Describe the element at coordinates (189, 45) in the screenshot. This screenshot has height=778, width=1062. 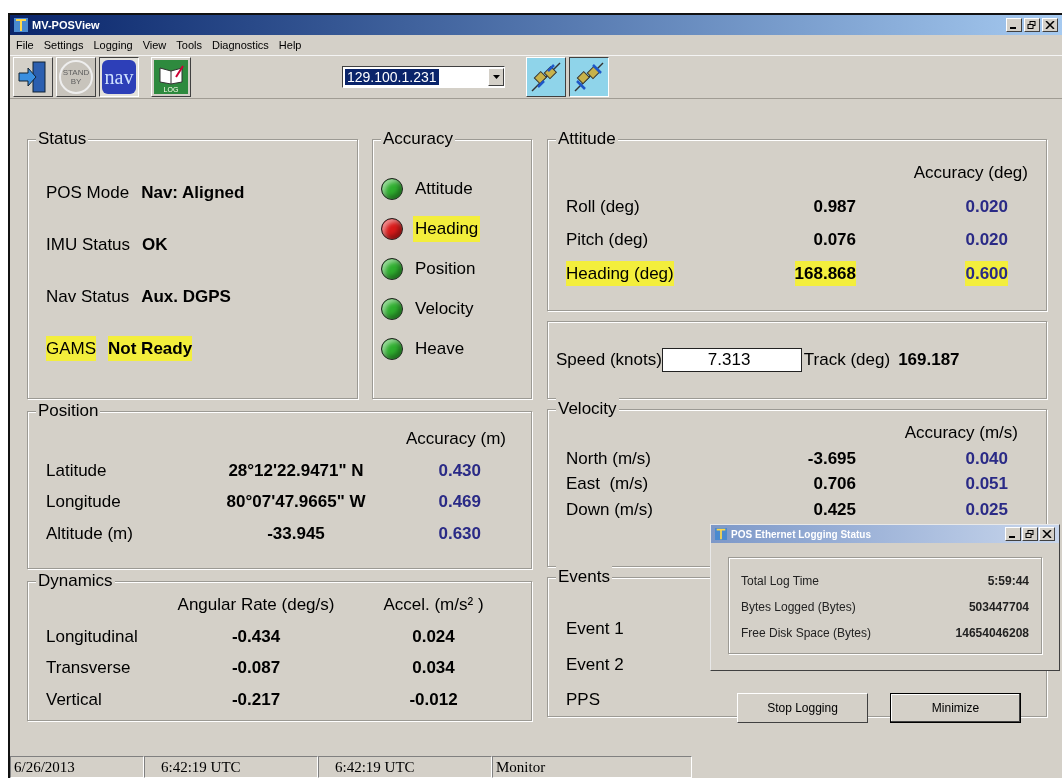
I see `menu-item: Tools` at that location.